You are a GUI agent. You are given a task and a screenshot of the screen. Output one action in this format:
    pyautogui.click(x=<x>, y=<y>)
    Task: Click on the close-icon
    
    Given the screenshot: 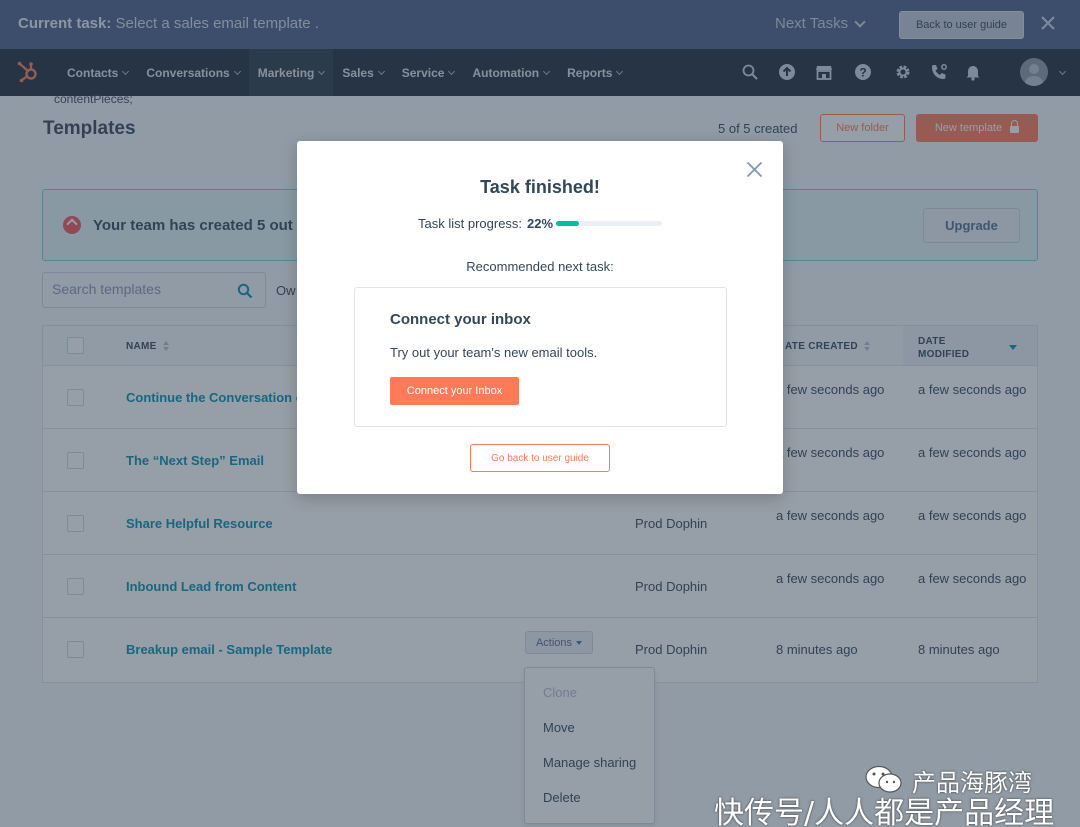 What is the action you would take?
    pyautogui.click(x=754, y=169)
    